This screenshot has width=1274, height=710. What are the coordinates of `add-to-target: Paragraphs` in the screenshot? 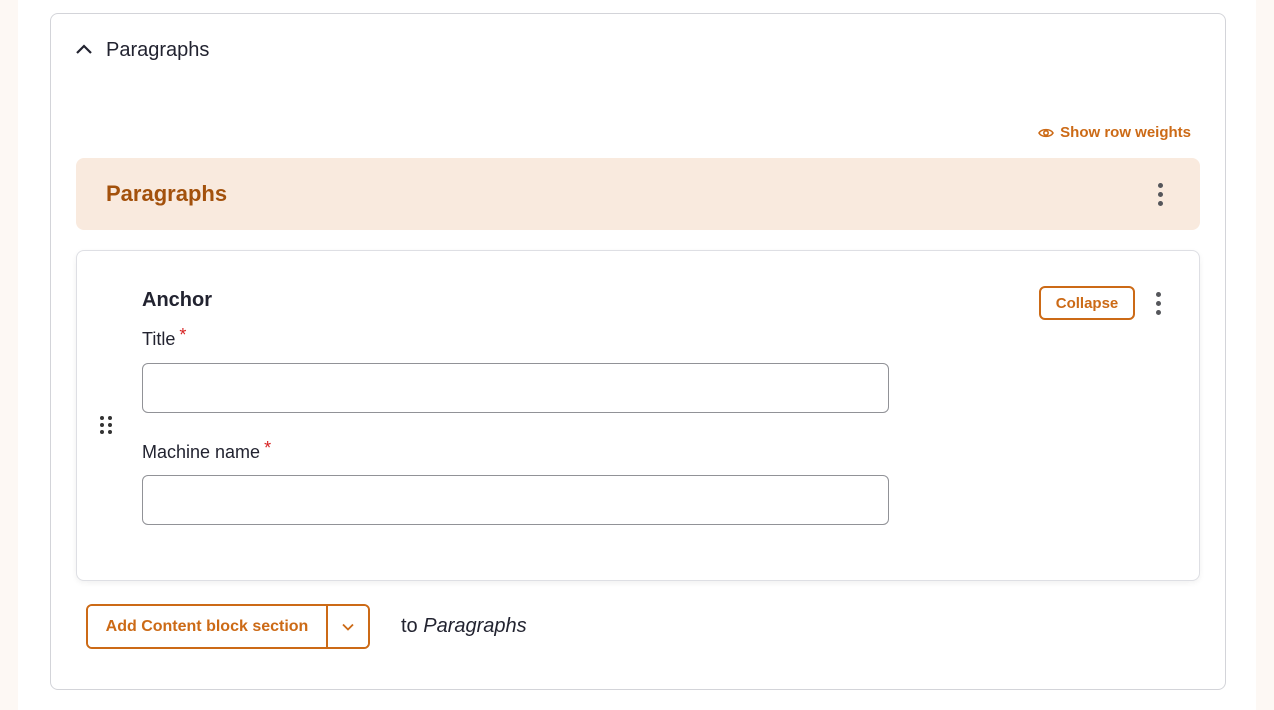 It's located at (475, 626).